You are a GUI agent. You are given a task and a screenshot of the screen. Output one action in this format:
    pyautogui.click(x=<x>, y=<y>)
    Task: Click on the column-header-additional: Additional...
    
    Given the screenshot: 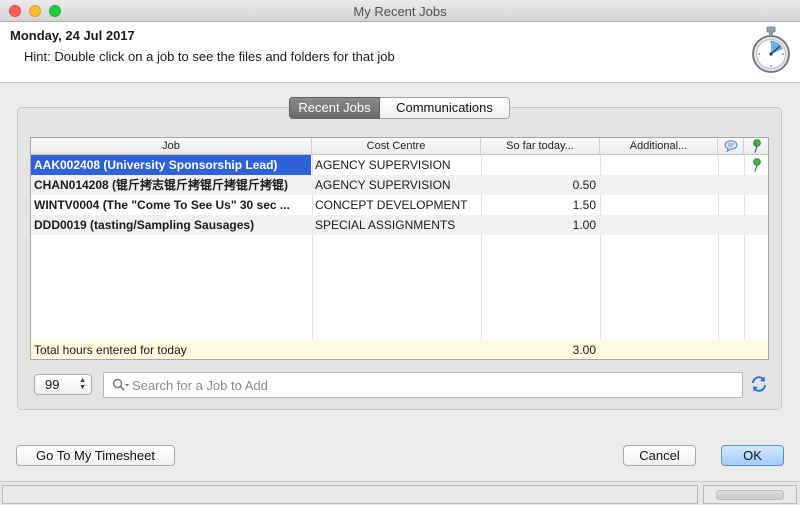 What is the action you would take?
    pyautogui.click(x=659, y=146)
    